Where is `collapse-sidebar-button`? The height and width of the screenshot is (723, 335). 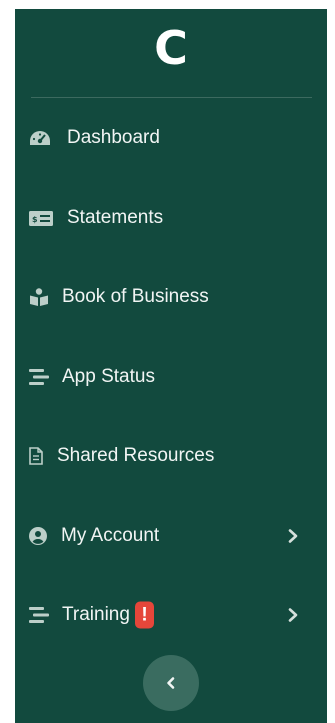 collapse-sidebar-button is located at coordinates (171, 683).